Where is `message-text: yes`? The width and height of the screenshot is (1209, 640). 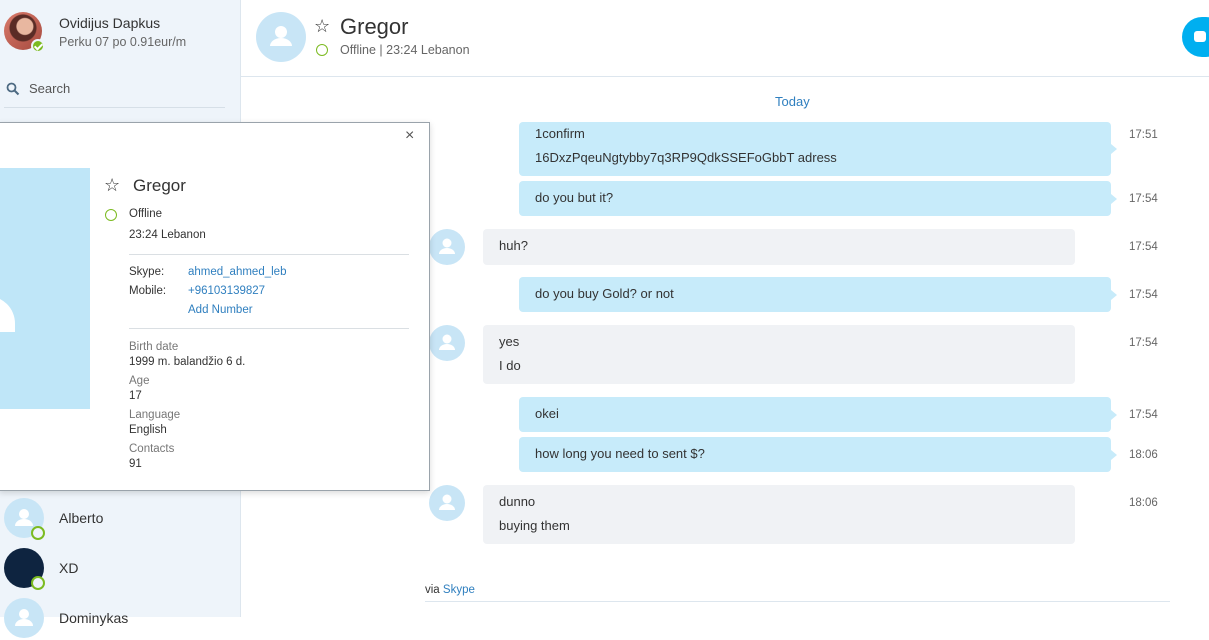 message-text: yes is located at coordinates (509, 341).